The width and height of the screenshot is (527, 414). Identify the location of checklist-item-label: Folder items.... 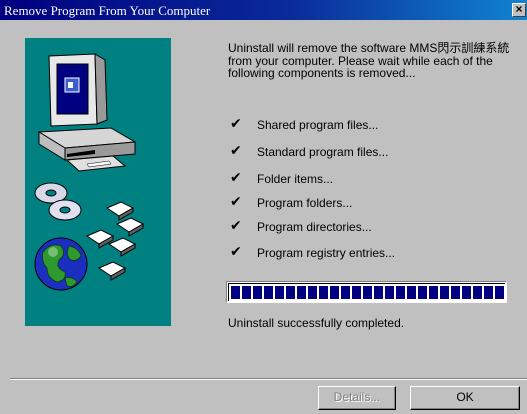
(295, 179).